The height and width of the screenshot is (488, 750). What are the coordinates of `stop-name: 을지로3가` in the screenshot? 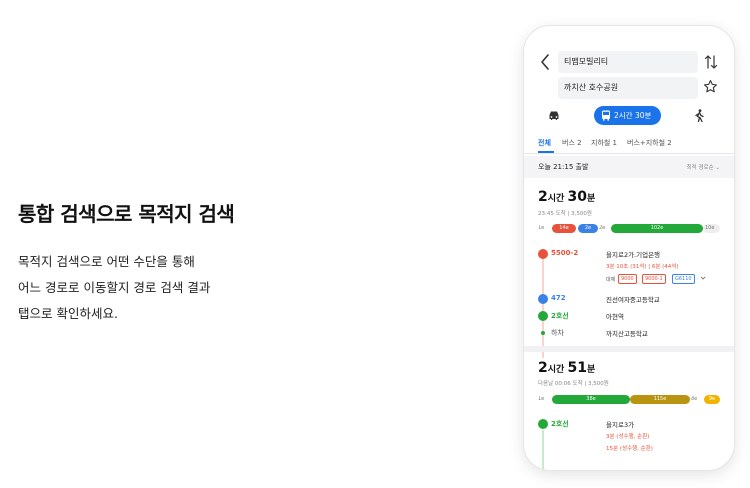 It's located at (620, 425).